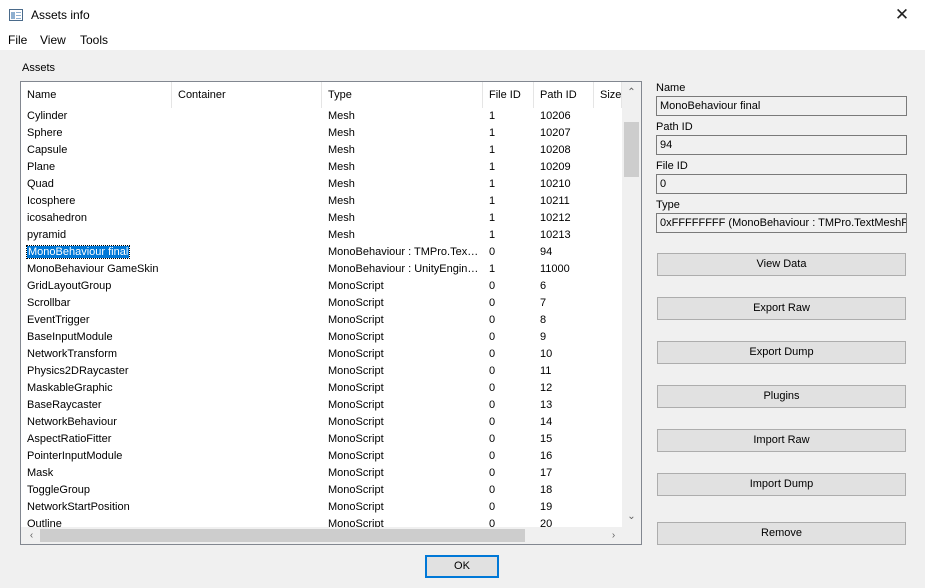  What do you see at coordinates (282, 535) in the screenshot?
I see `horizontal-scroll-thumb` at bounding box center [282, 535].